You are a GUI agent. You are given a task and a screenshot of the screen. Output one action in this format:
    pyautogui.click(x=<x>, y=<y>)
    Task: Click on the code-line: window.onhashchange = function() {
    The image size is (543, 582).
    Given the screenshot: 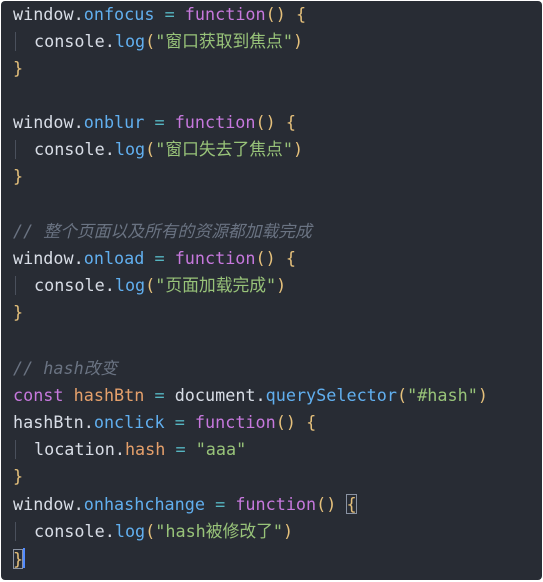 What is the action you would take?
    pyautogui.click(x=185, y=504)
    